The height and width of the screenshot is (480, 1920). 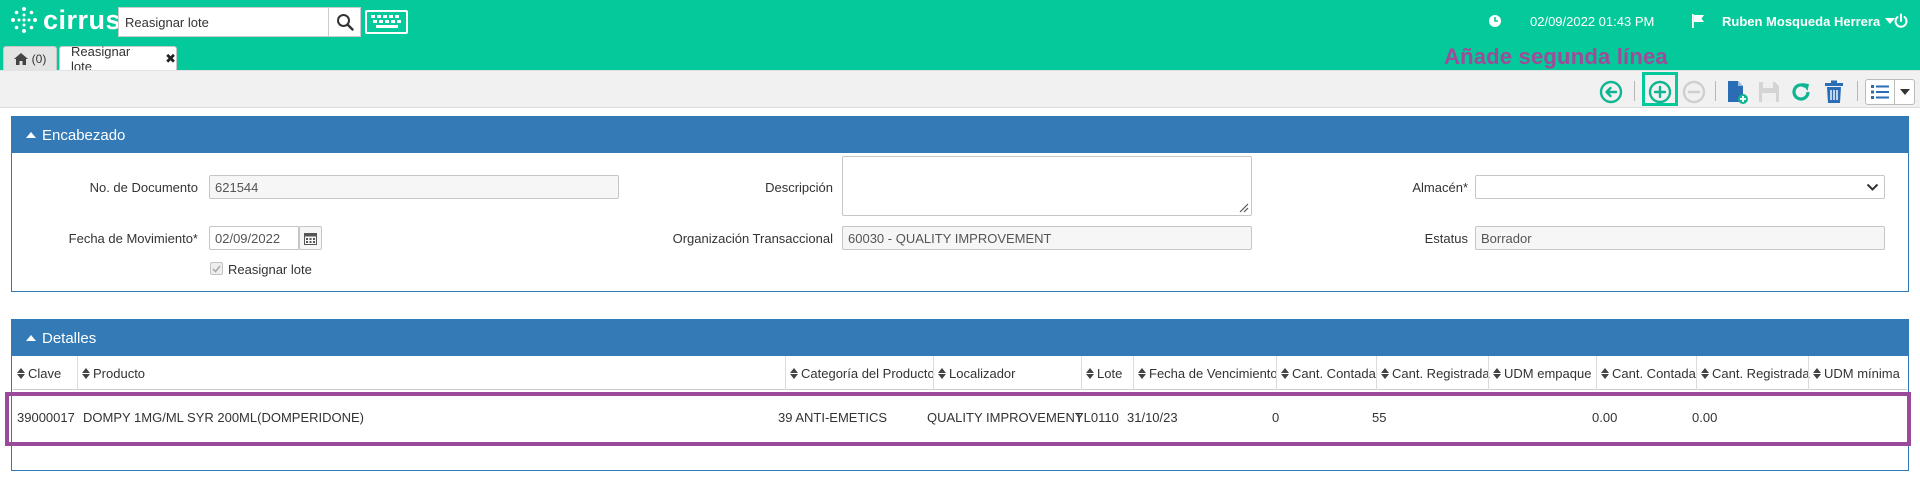 I want to click on list-icon, so click(x=1881, y=92).